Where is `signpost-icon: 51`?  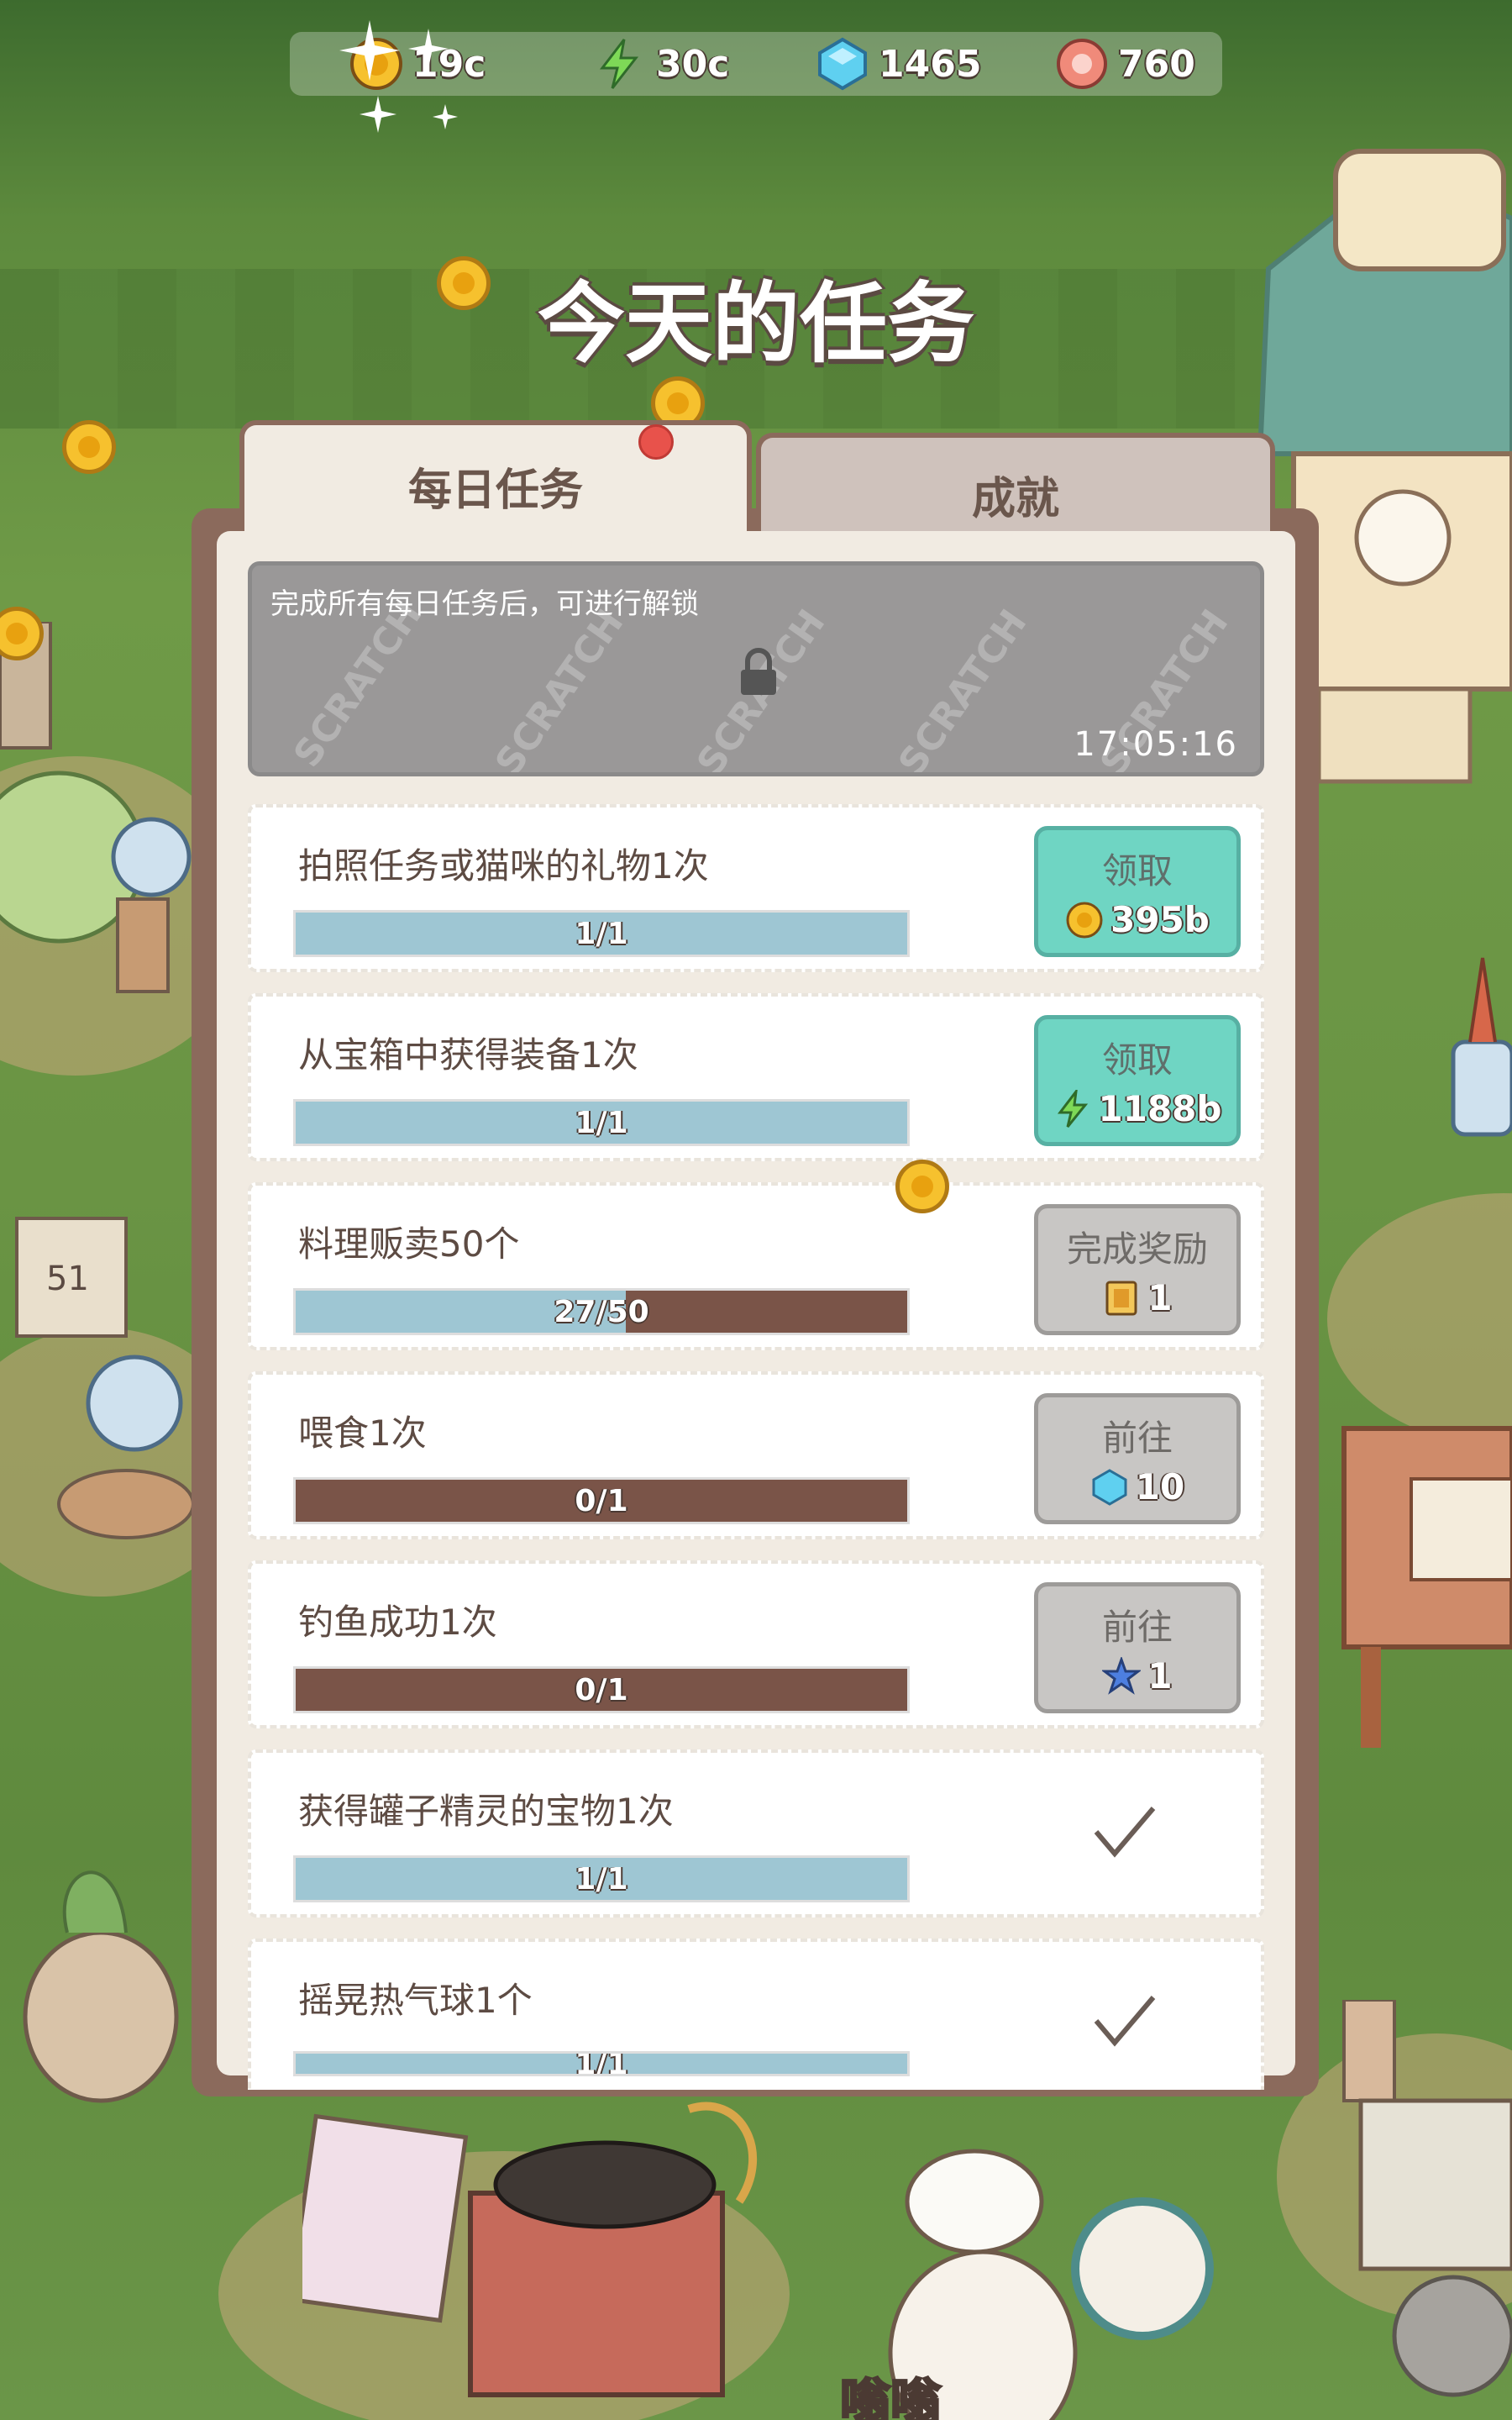 signpost-icon: 51 is located at coordinates (104, 1378).